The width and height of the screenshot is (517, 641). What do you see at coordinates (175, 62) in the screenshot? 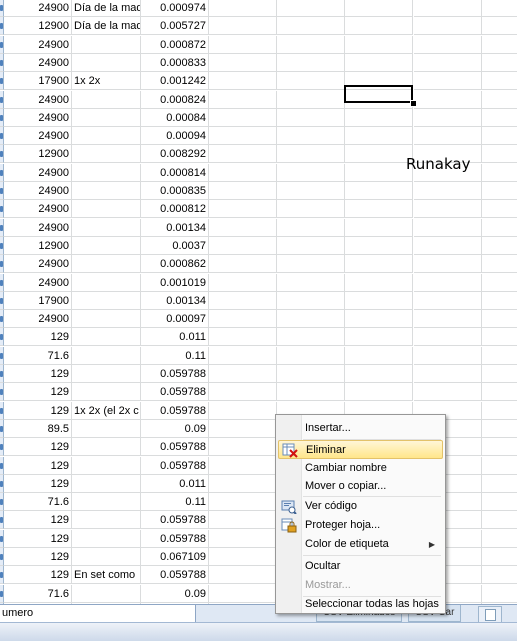
I see `ratio-cell: 0.000833` at bounding box center [175, 62].